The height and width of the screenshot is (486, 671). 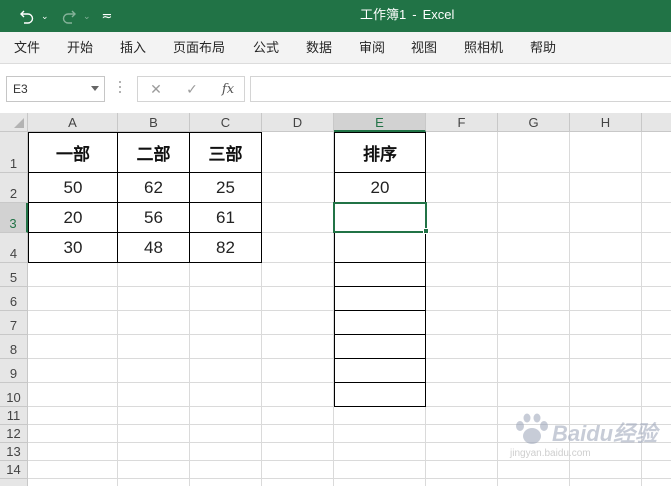 What do you see at coordinates (462, 323) in the screenshot?
I see `cell-f7` at bounding box center [462, 323].